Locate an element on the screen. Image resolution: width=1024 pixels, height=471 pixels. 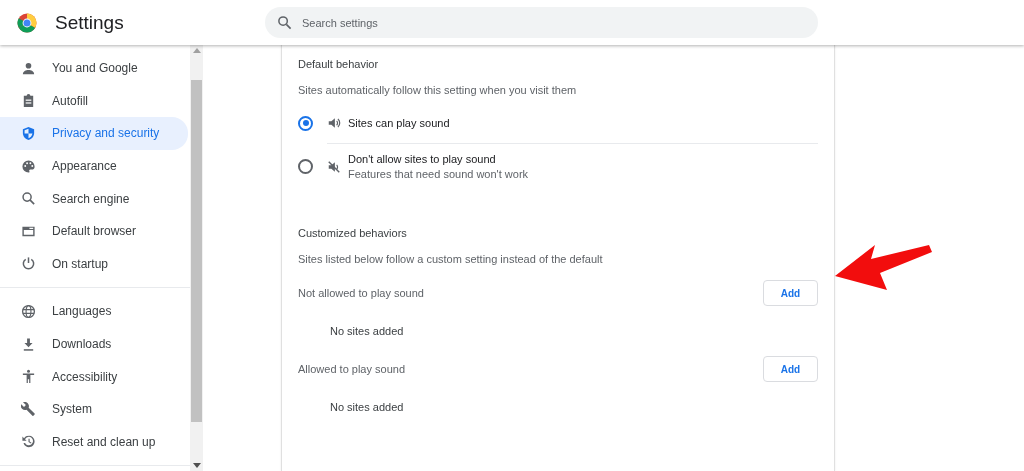
sidebar-item: Reset and clean up is located at coordinates (94, 442).